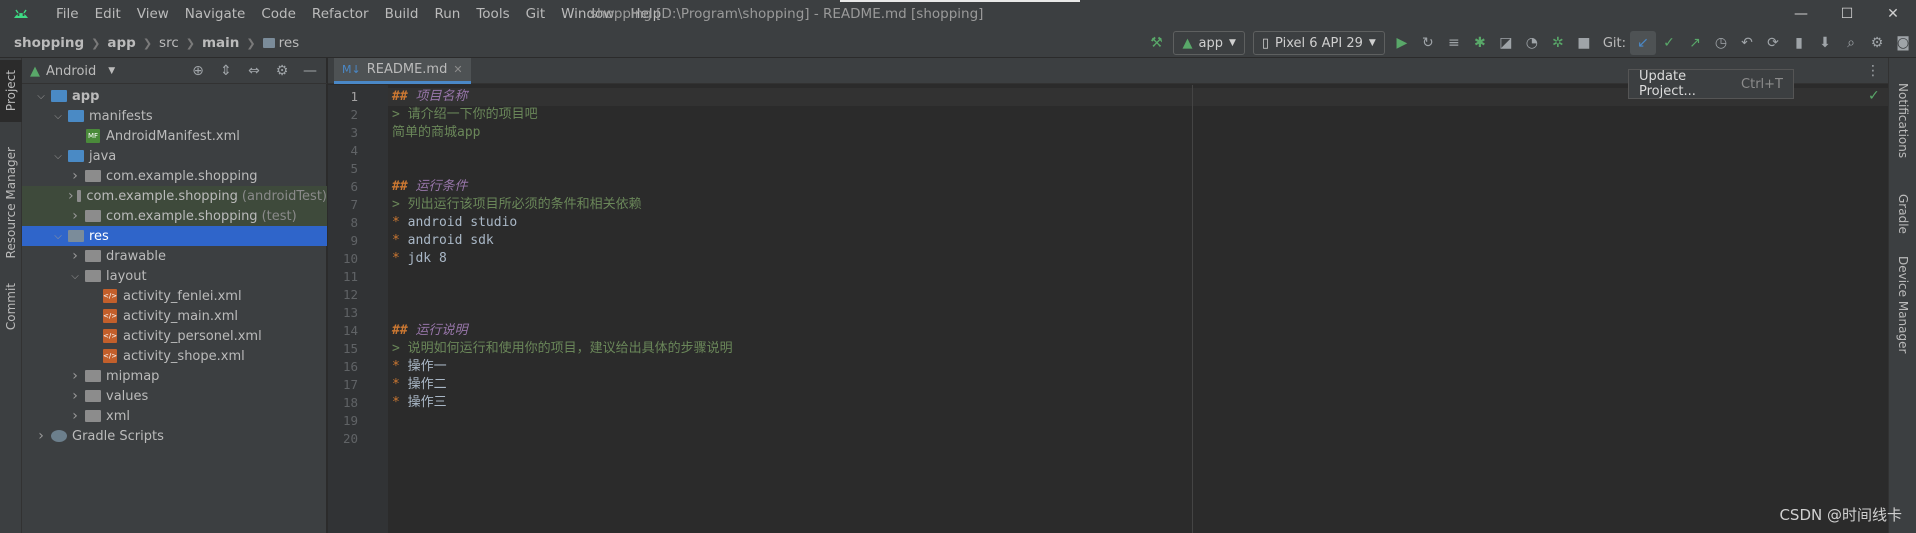 This screenshot has height=533, width=1916. What do you see at coordinates (1903, 214) in the screenshot?
I see `tab-gradle: Gradle` at bounding box center [1903, 214].